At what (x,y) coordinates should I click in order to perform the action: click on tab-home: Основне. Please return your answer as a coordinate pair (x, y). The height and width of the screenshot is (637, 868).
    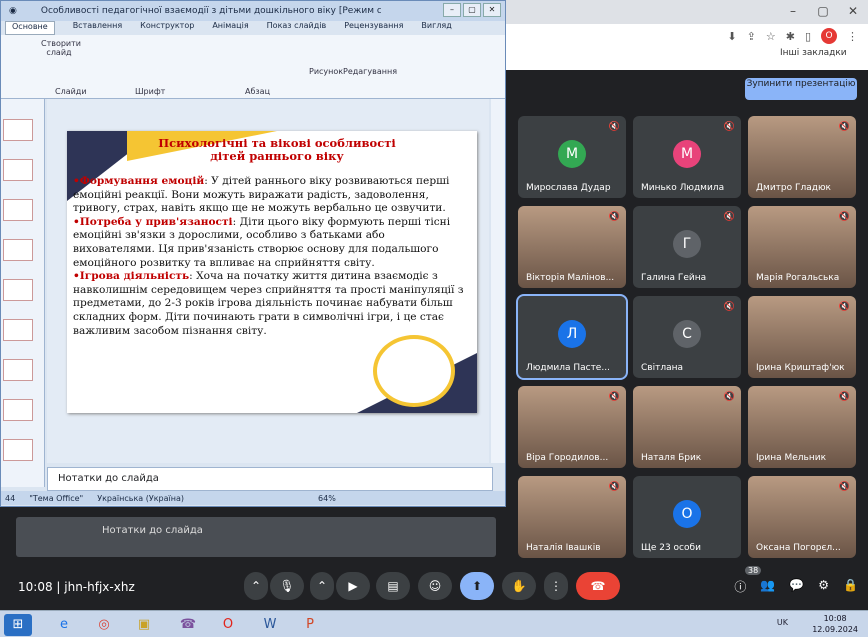
    Looking at the image, I should click on (30, 28).